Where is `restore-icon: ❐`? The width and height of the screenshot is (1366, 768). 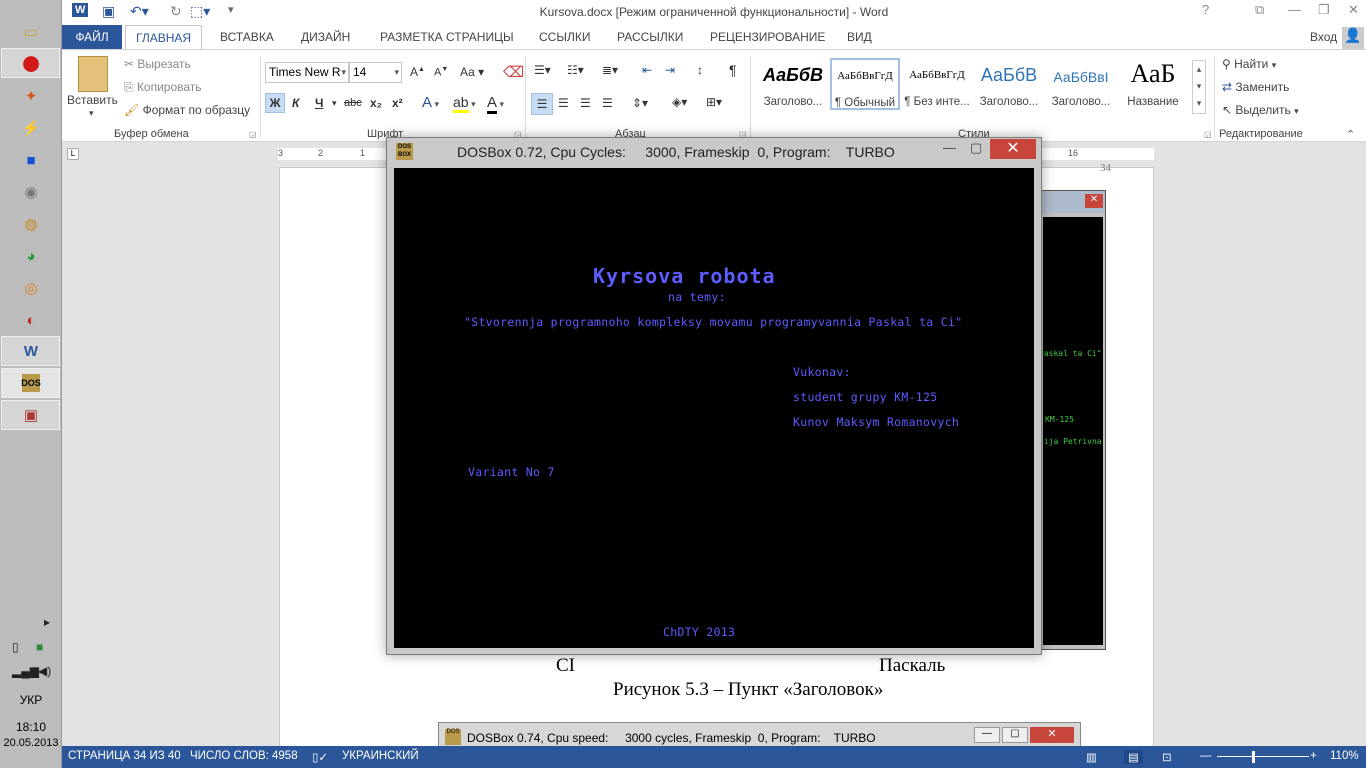
restore-icon: ❐ is located at coordinates (1324, 10).